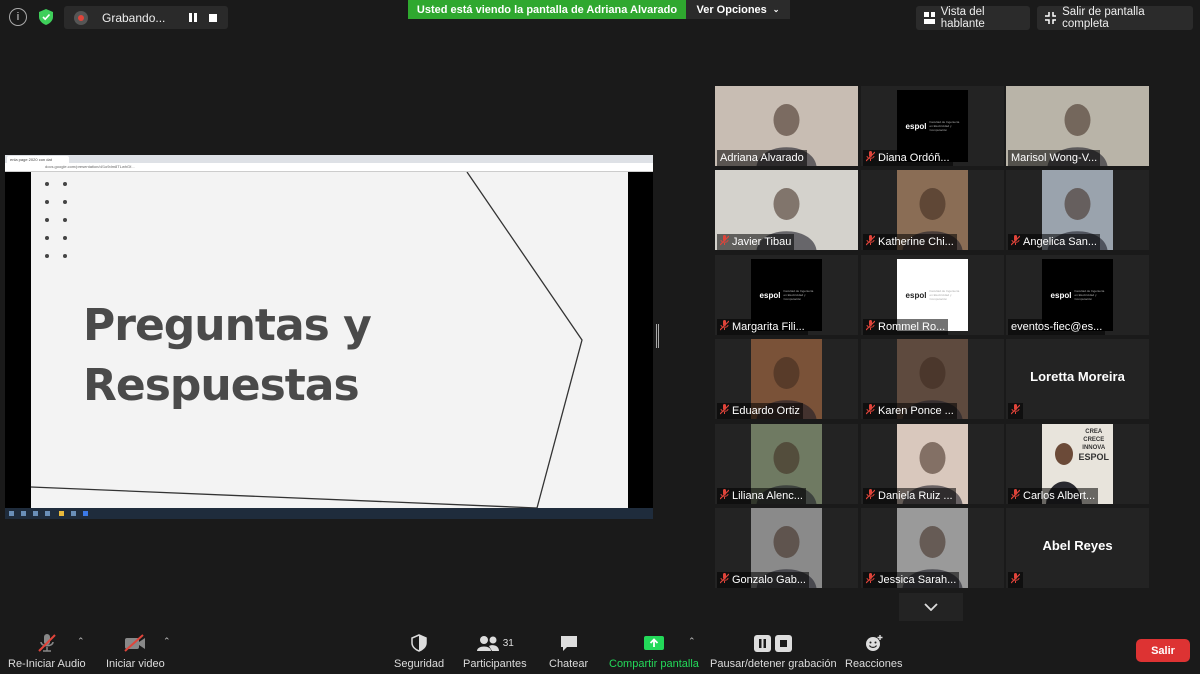 This screenshot has height=674, width=1200. What do you see at coordinates (81, 17) in the screenshot?
I see `recording-dot-icon` at bounding box center [81, 17].